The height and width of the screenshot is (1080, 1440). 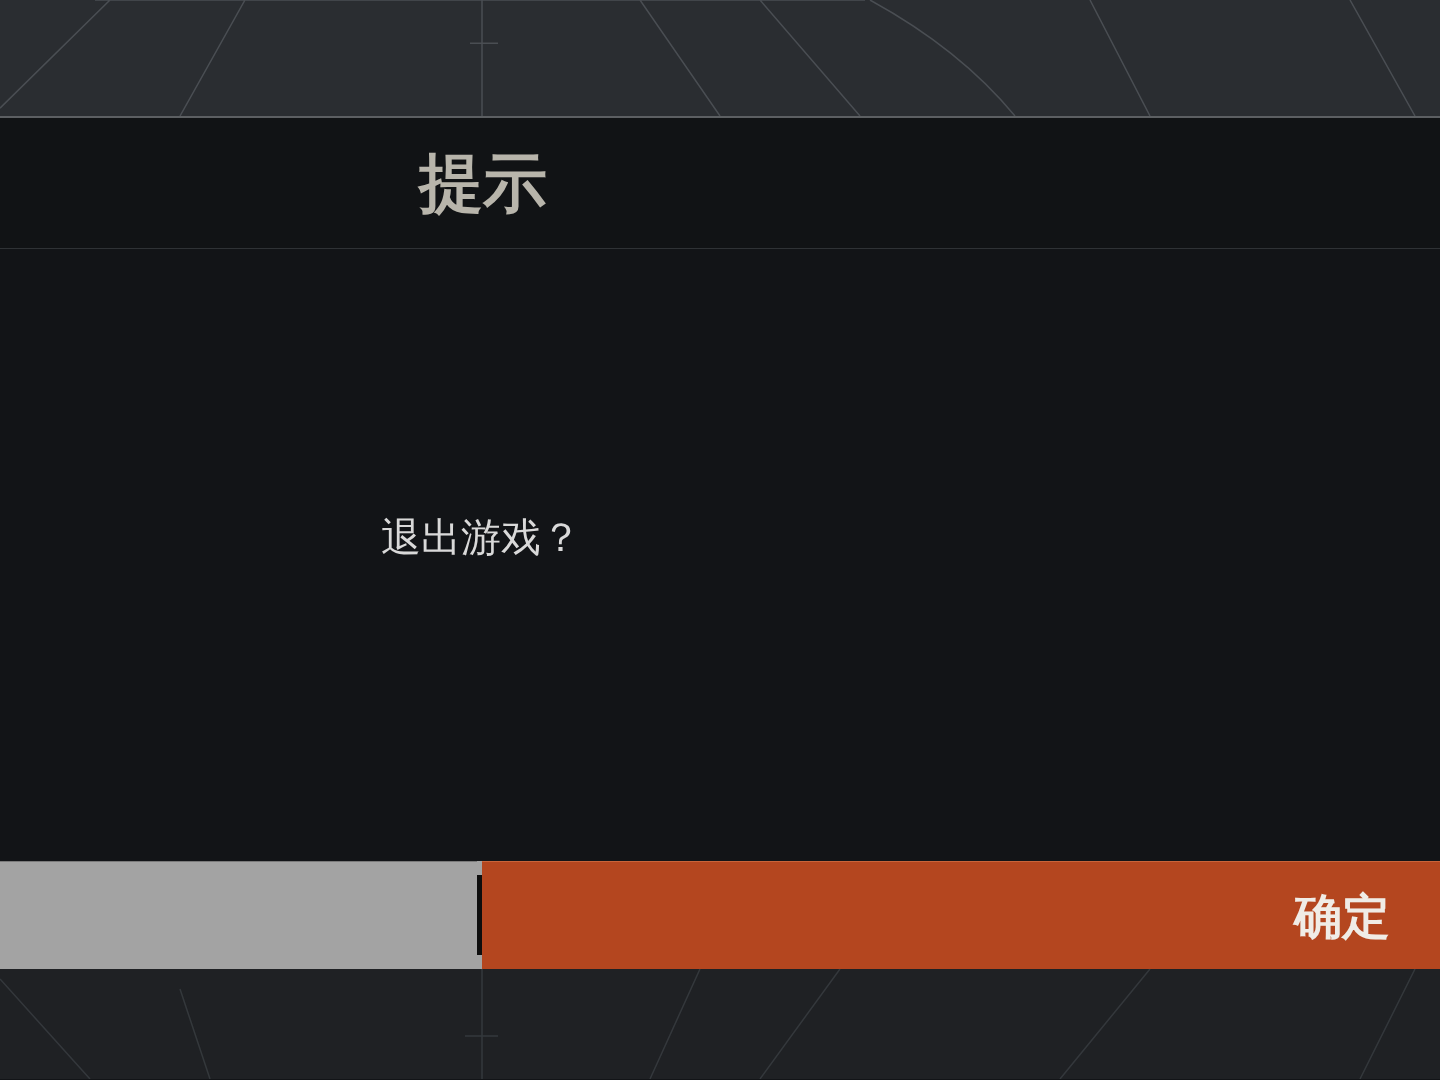 I want to click on dialog-message: 退出游戏？, so click(x=481, y=537).